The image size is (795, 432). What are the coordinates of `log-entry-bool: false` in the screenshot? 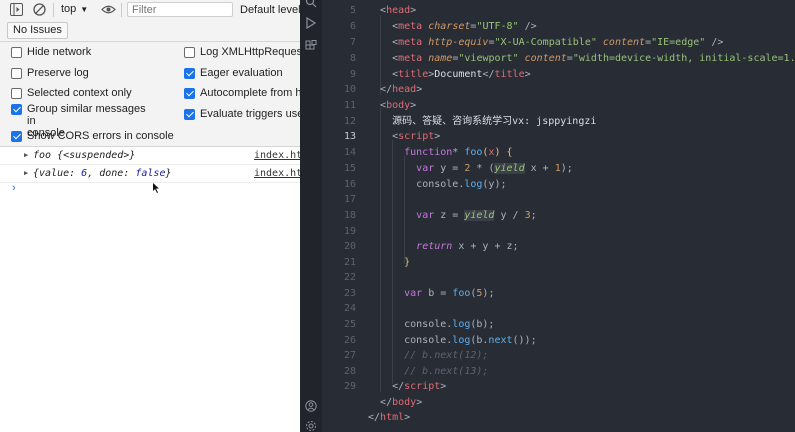 It's located at (150, 173).